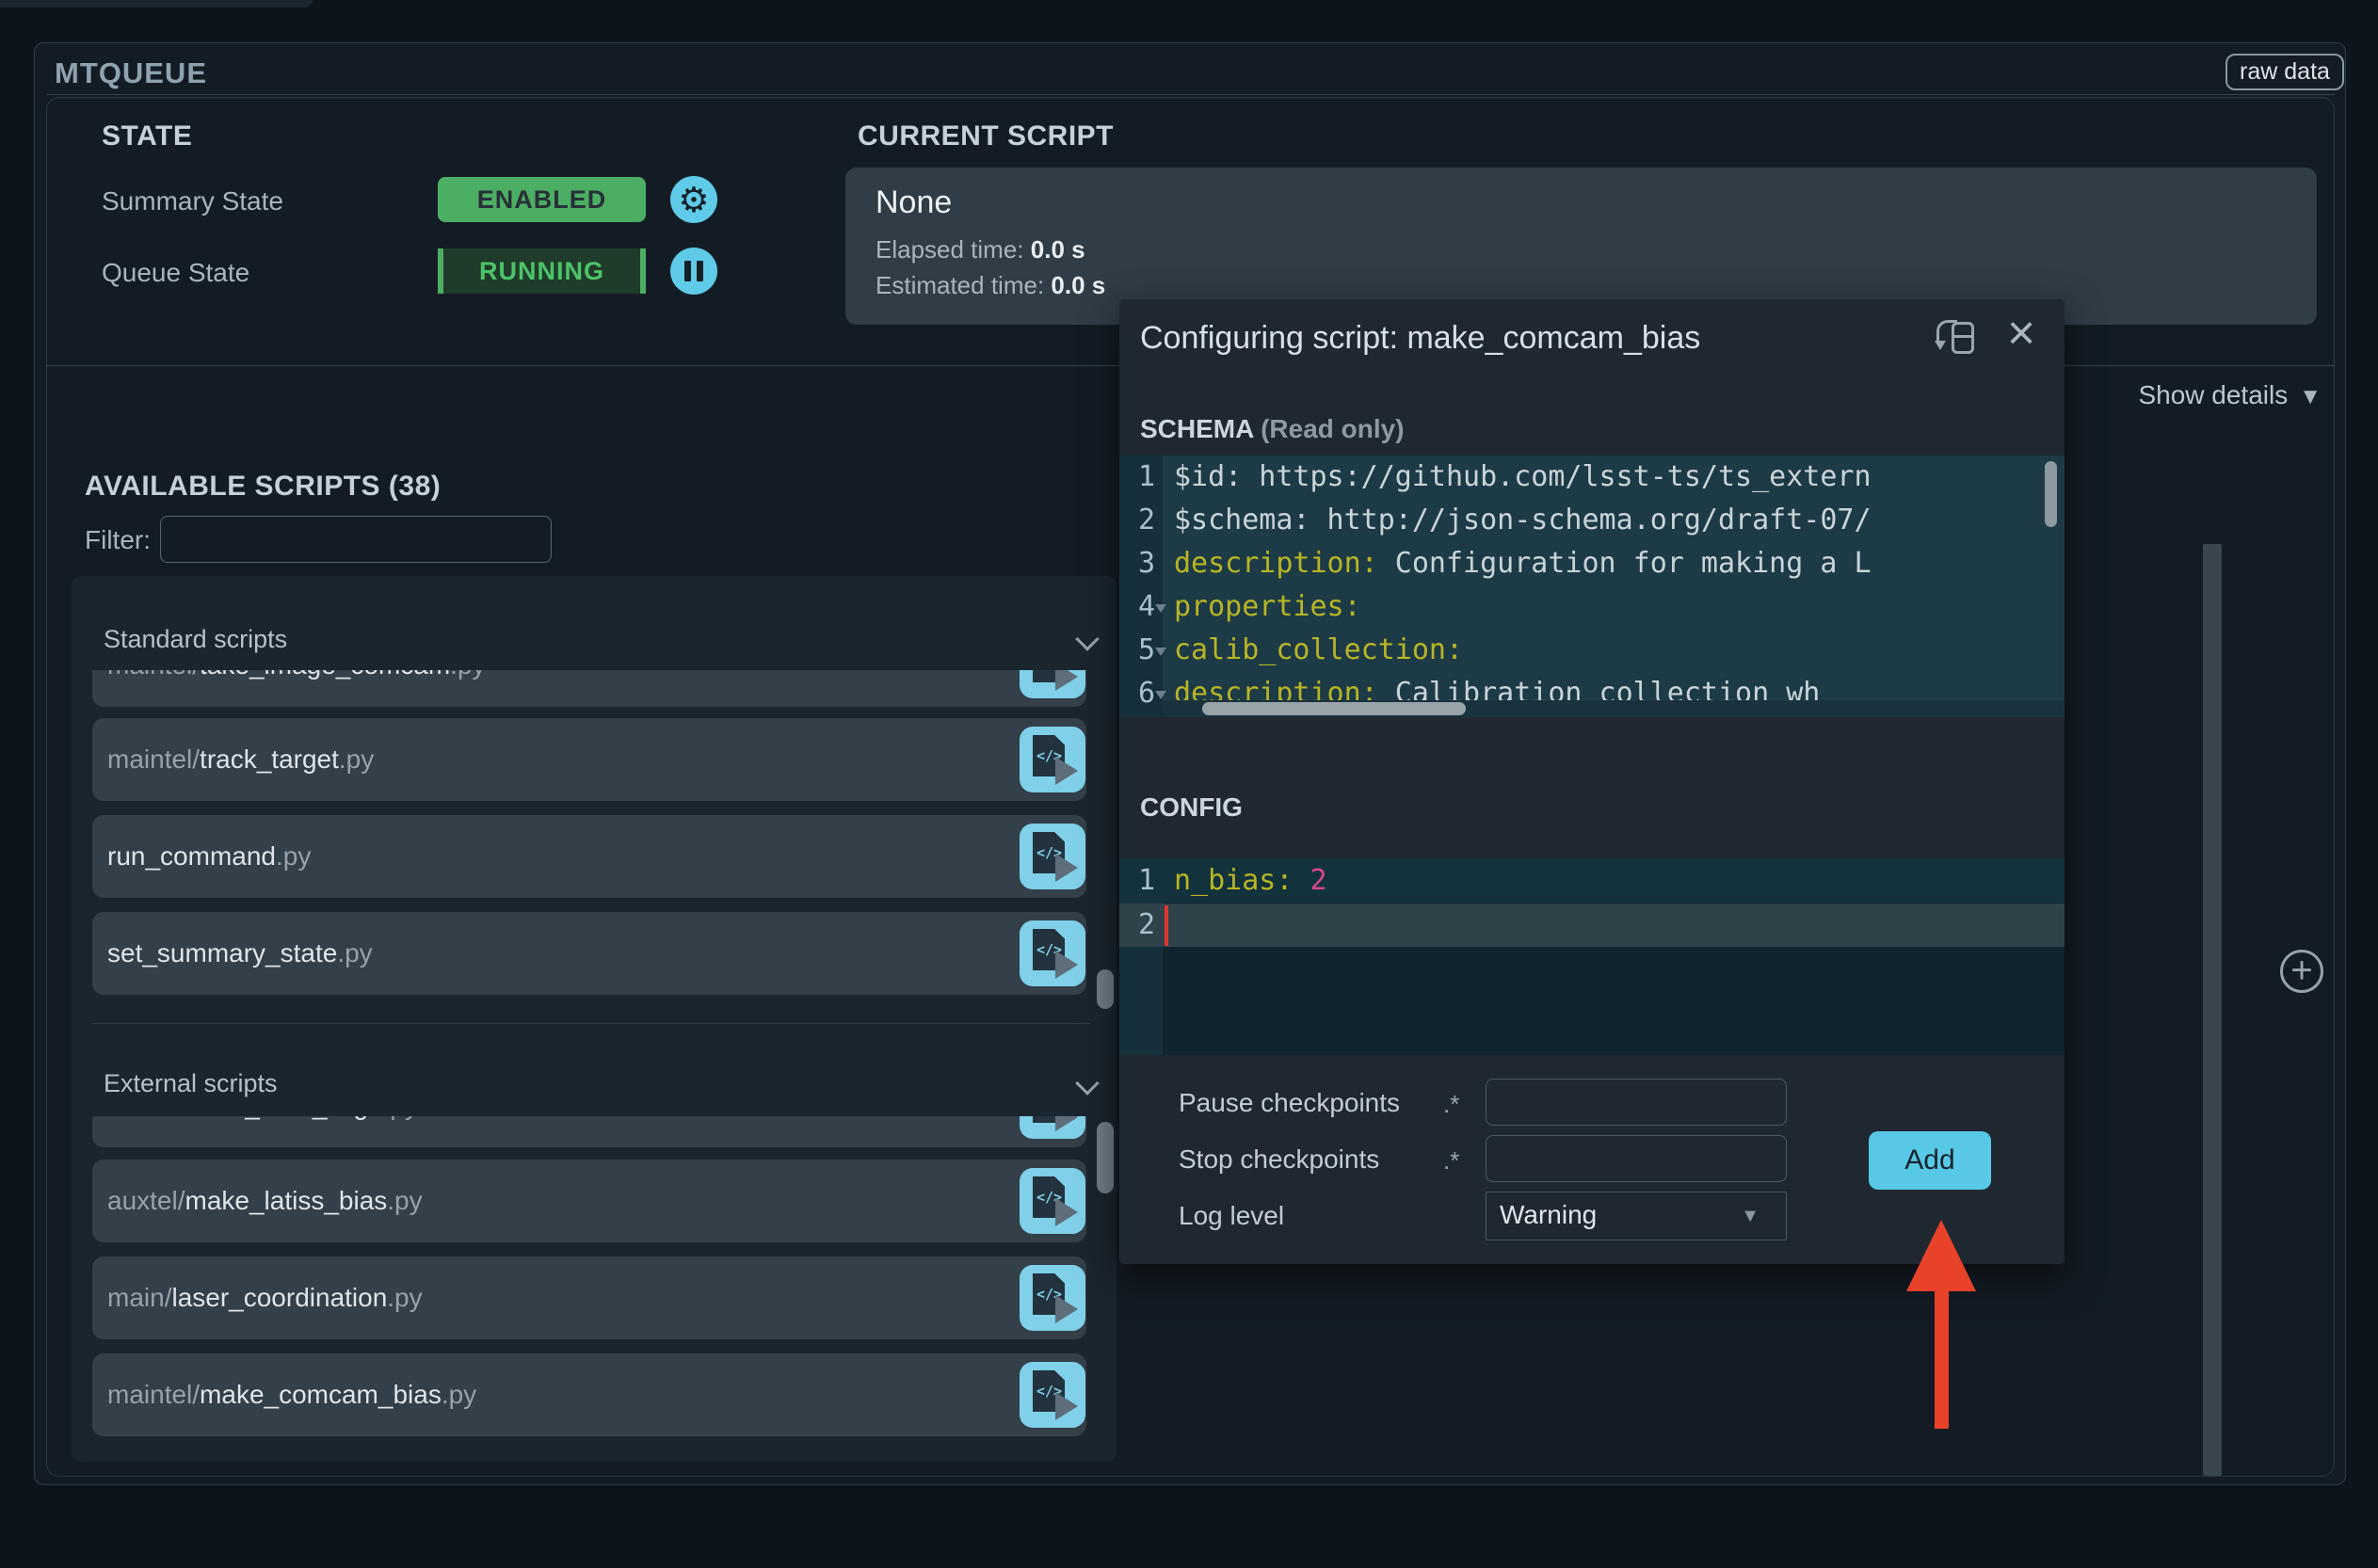 The image size is (2378, 1568). I want to click on summary-state-badge: ENABLED, so click(542, 199).